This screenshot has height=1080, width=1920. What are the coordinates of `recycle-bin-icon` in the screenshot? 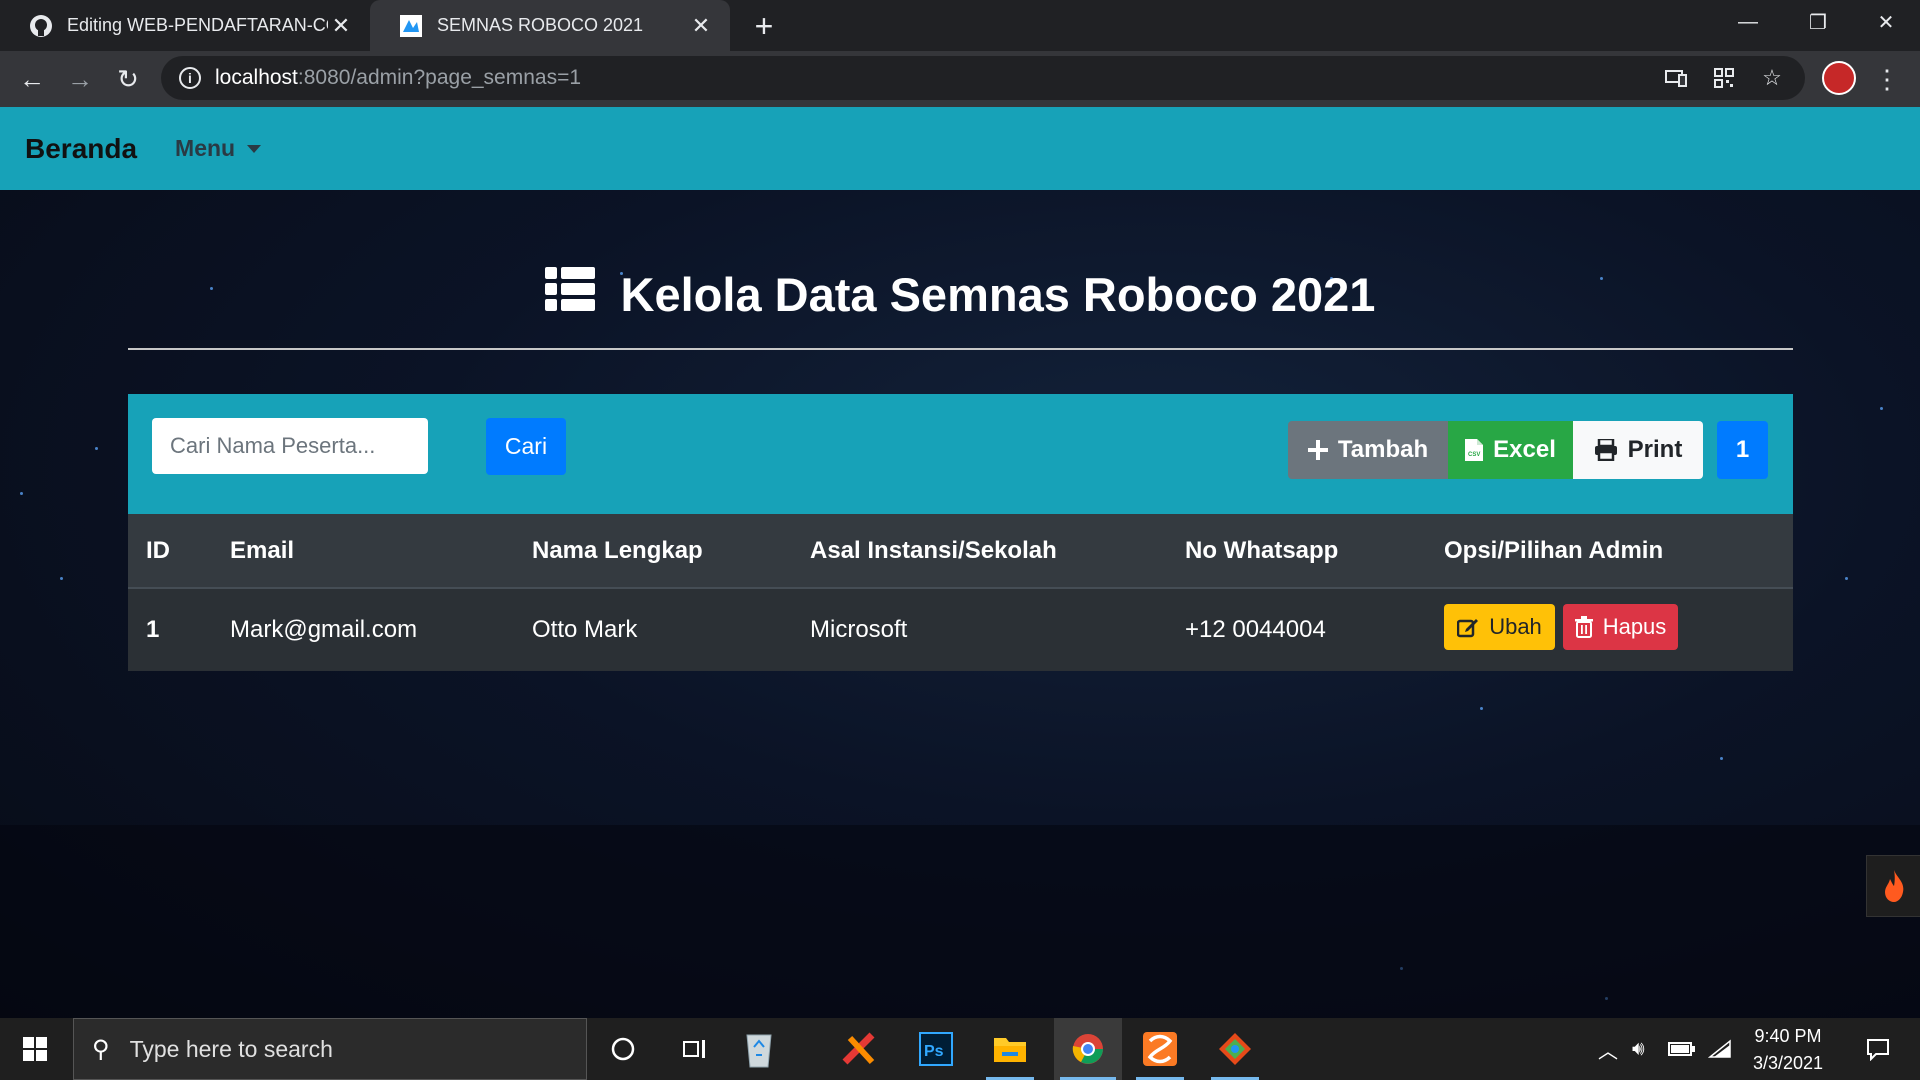 It's located at (759, 1049).